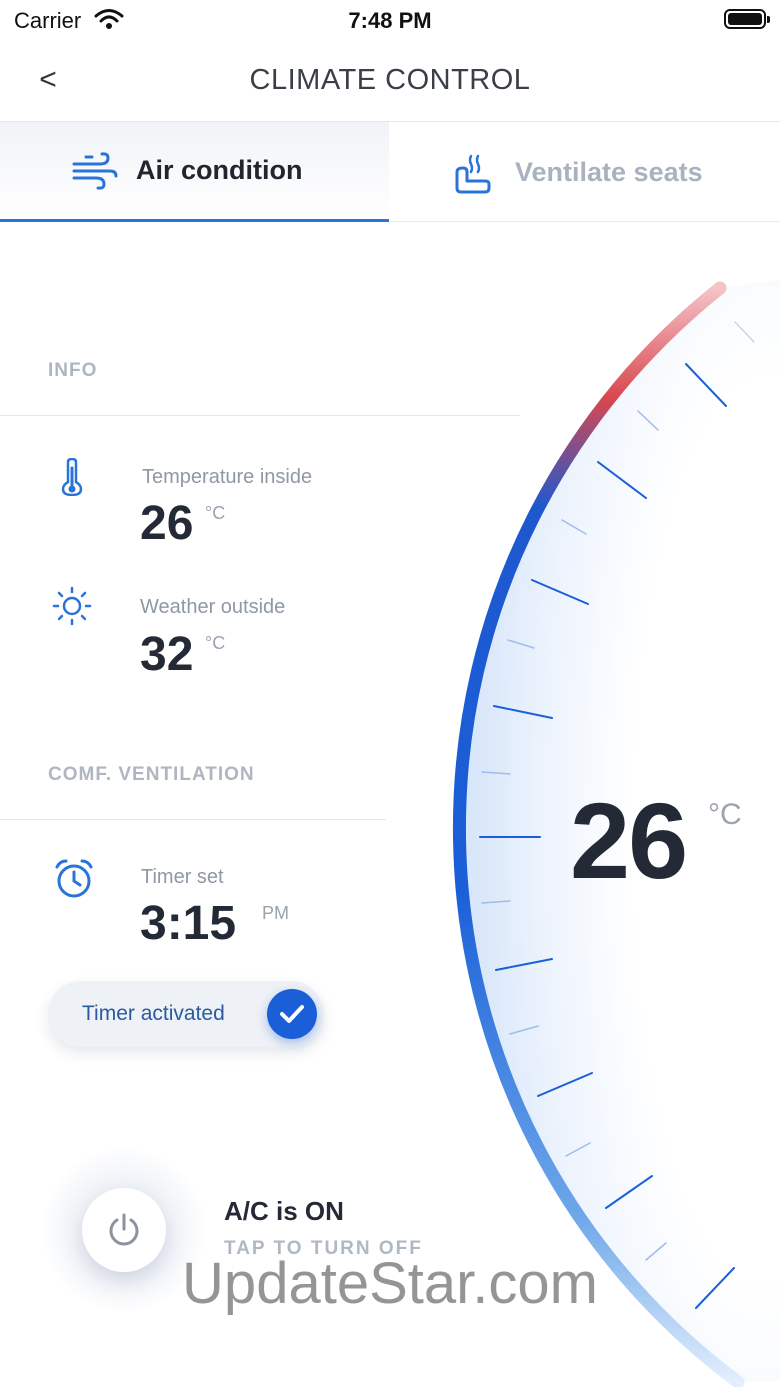  Describe the element at coordinates (188, 923) in the screenshot. I see `timer-value: 3:15` at that location.